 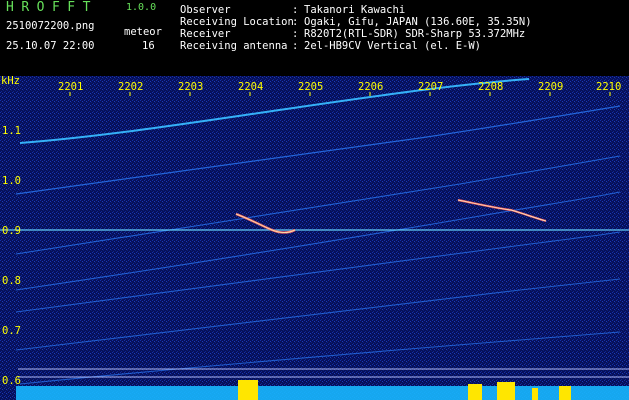 What do you see at coordinates (11, 281) in the screenshot?
I see `y-tick-0-8: 0.8` at bounding box center [11, 281].